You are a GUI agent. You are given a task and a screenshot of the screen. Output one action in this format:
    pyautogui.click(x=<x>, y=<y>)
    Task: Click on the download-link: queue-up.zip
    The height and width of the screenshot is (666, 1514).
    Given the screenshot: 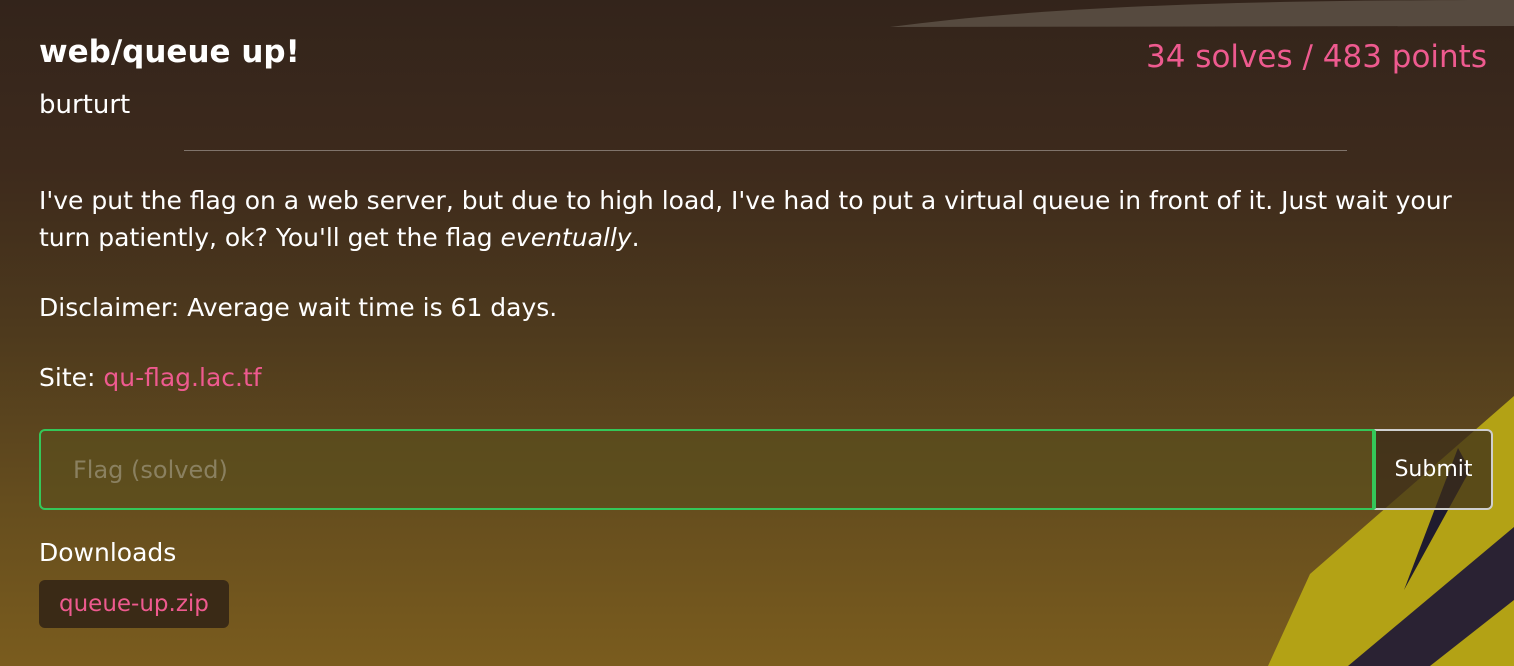 What is the action you would take?
    pyautogui.click(x=134, y=604)
    